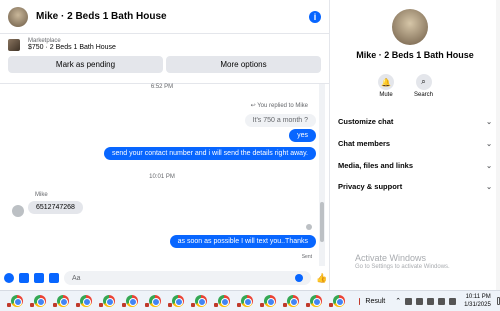 Image resolution: width=500 pixels, height=311 pixels. Describe the element at coordinates (375, 301) in the screenshot. I see `result-label: Result` at that location.